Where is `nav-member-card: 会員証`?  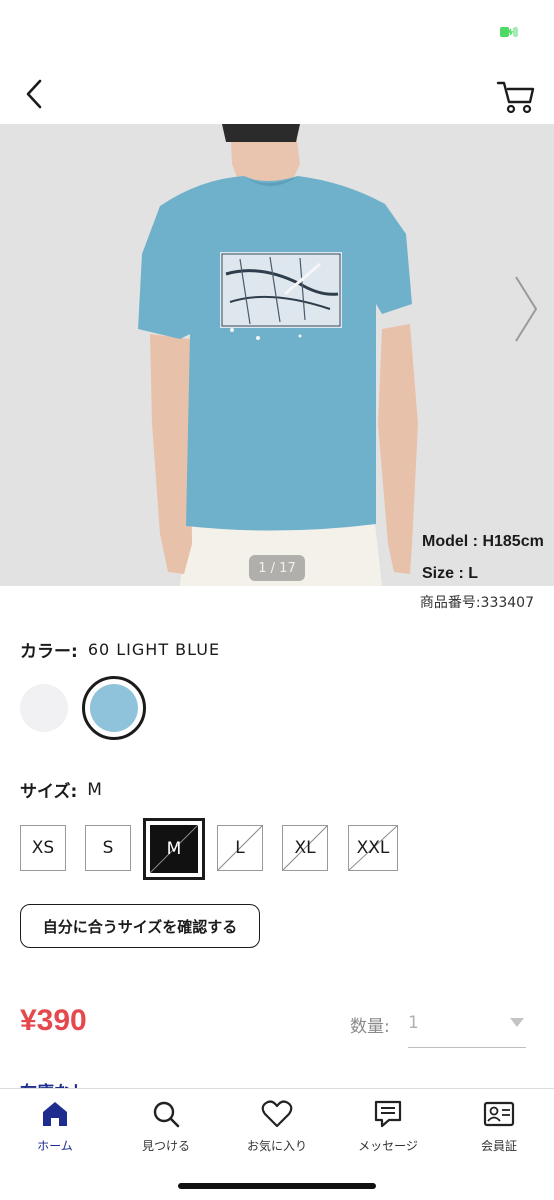 nav-member-card: 会員証 is located at coordinates (499, 1127).